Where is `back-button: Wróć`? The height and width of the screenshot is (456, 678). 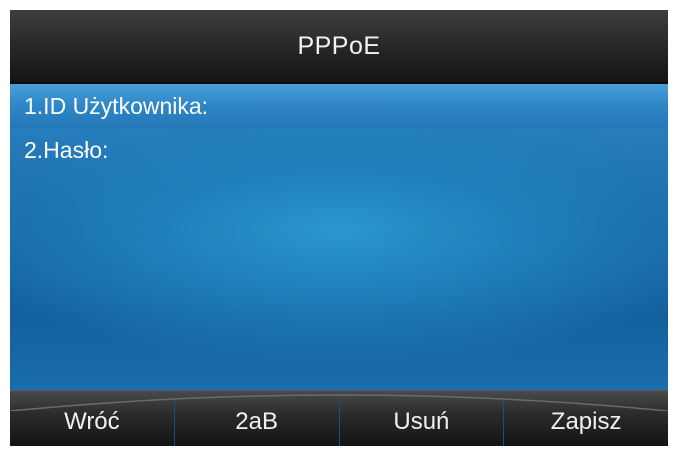
back-button: Wróć is located at coordinates (92, 418).